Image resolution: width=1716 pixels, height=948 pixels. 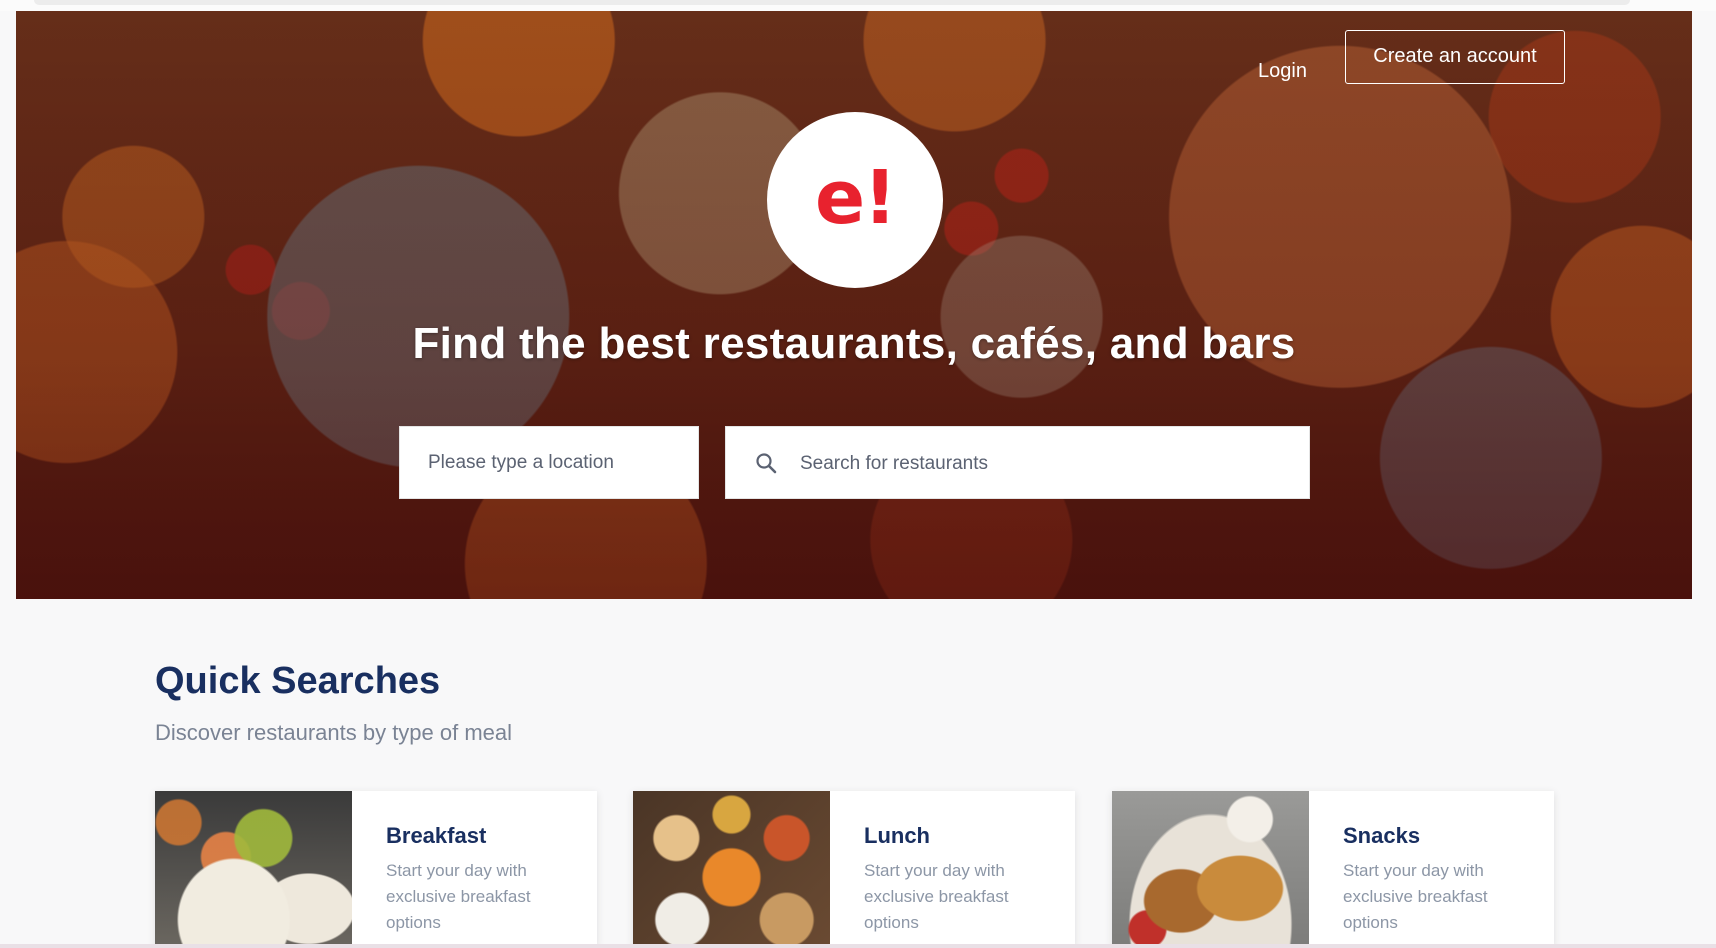 What do you see at coordinates (897, 835) in the screenshot?
I see `meal-card-title: Lunch` at bounding box center [897, 835].